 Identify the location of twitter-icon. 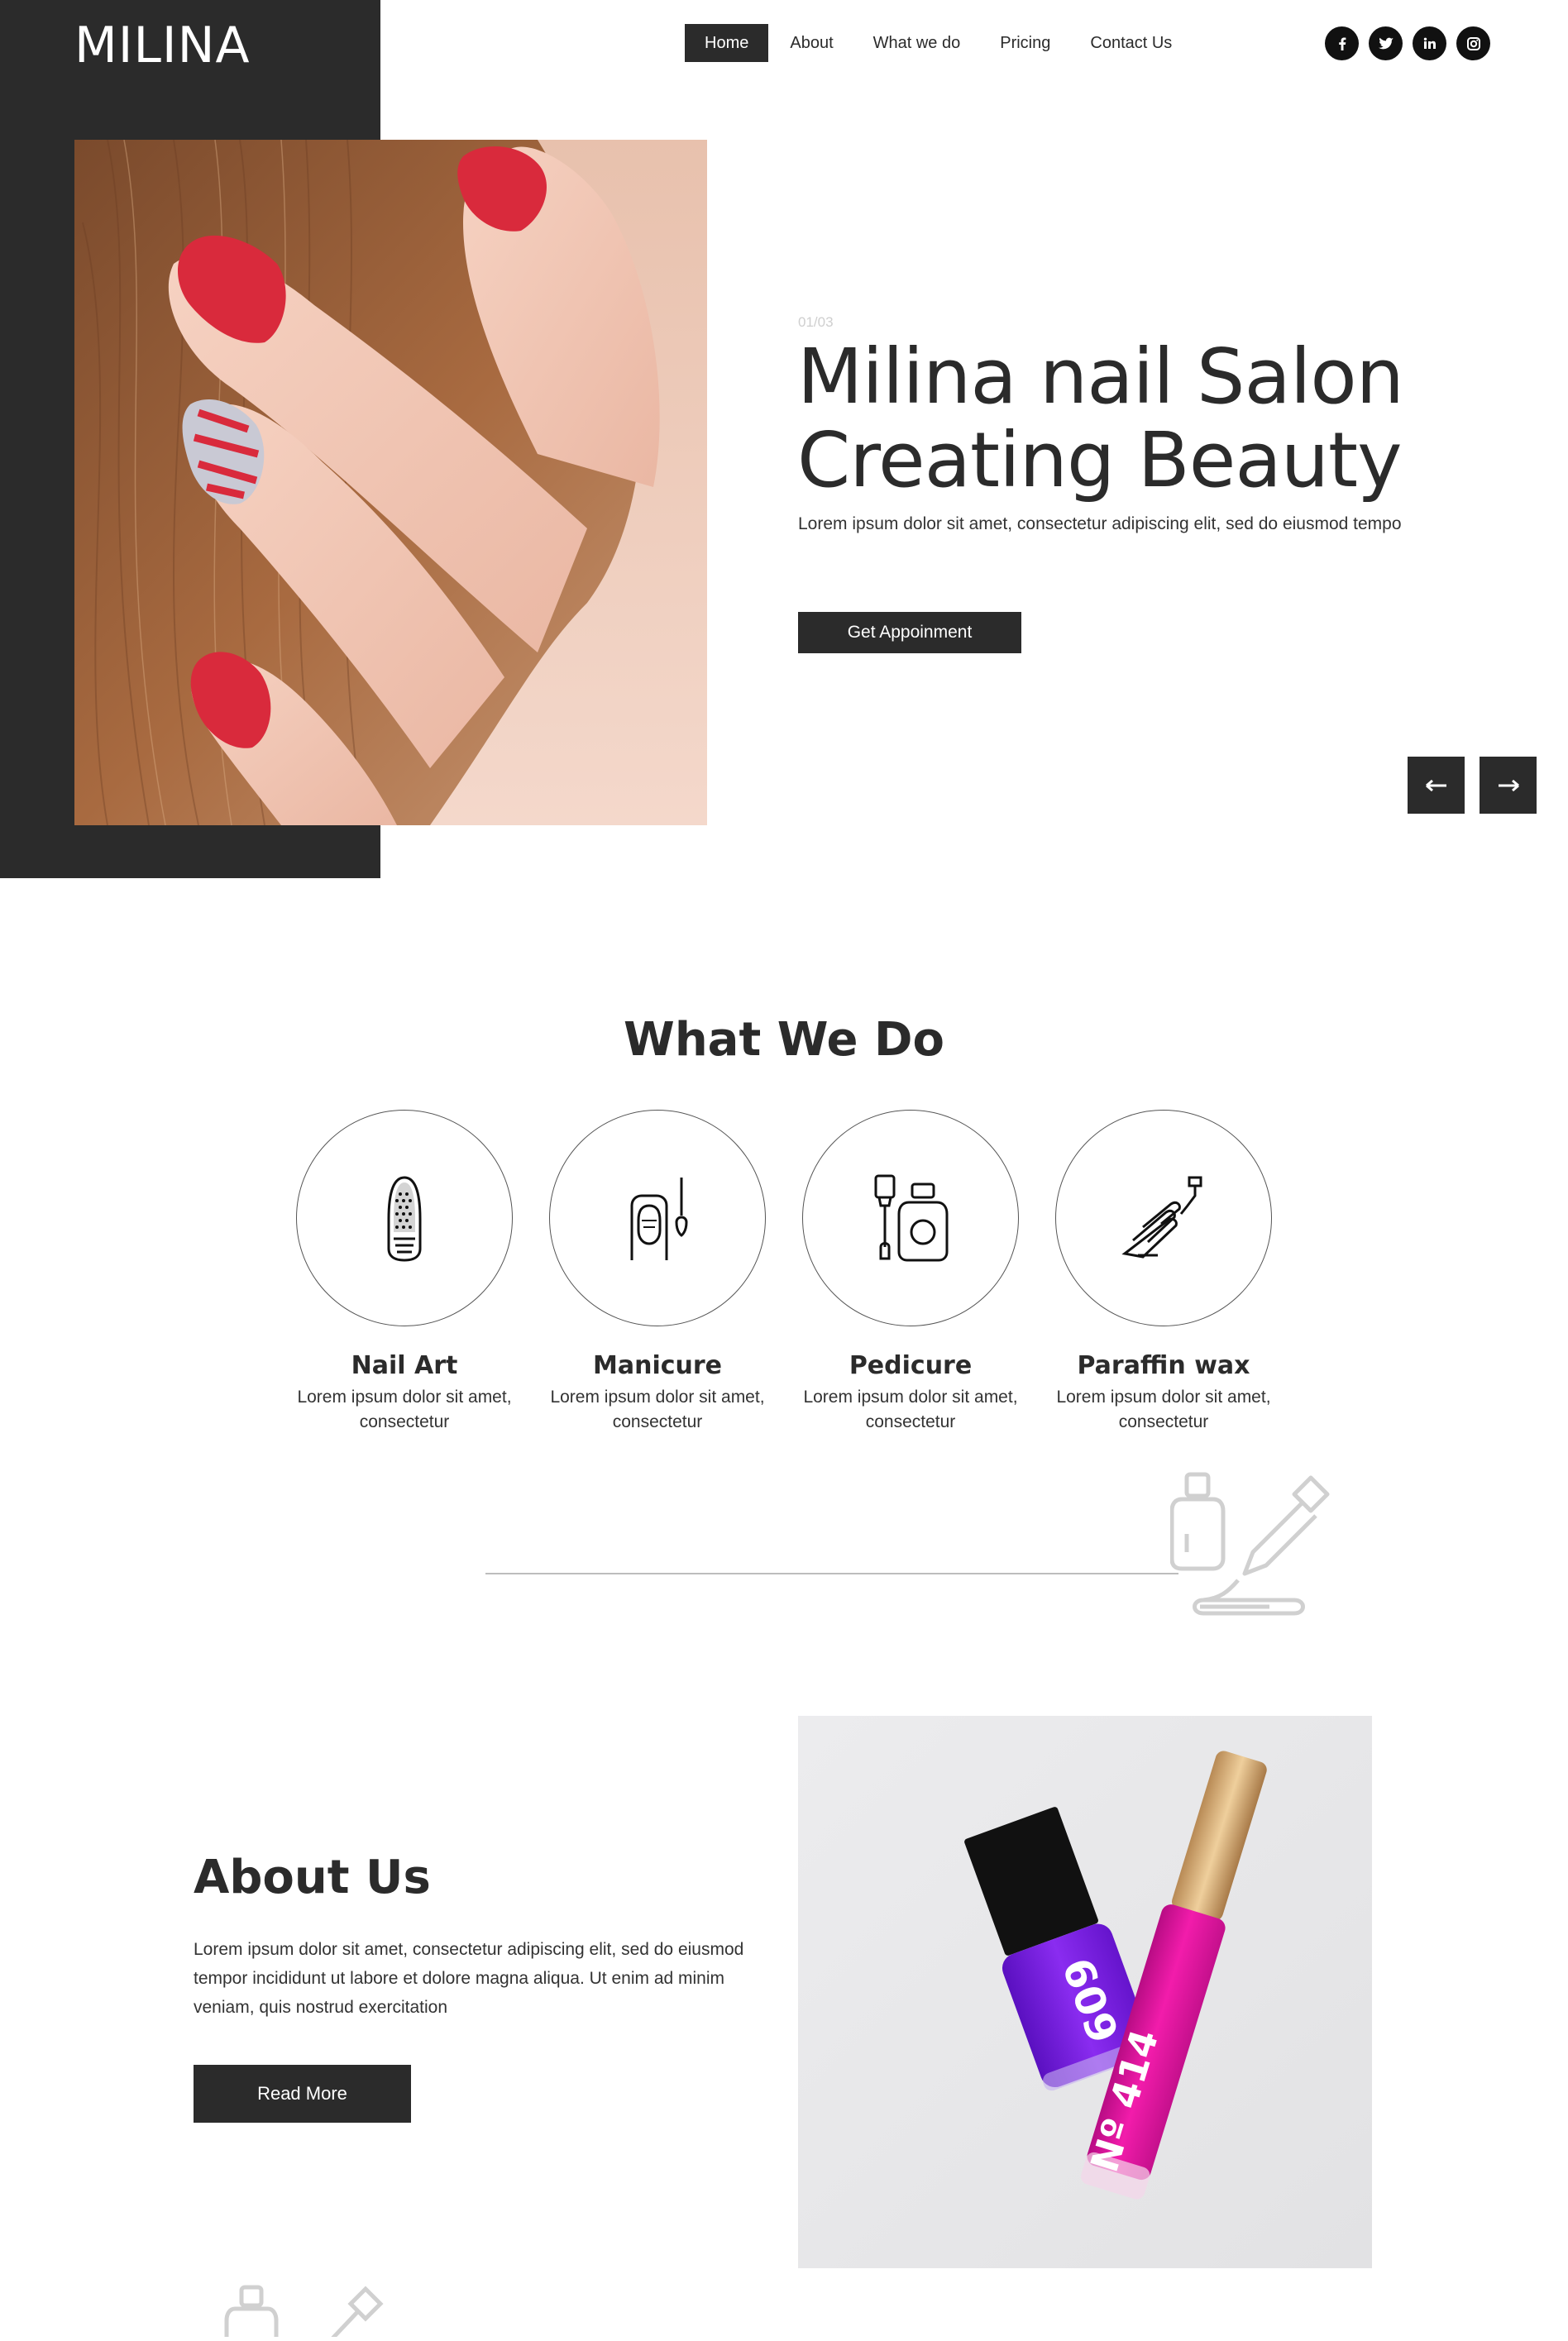
(1386, 43).